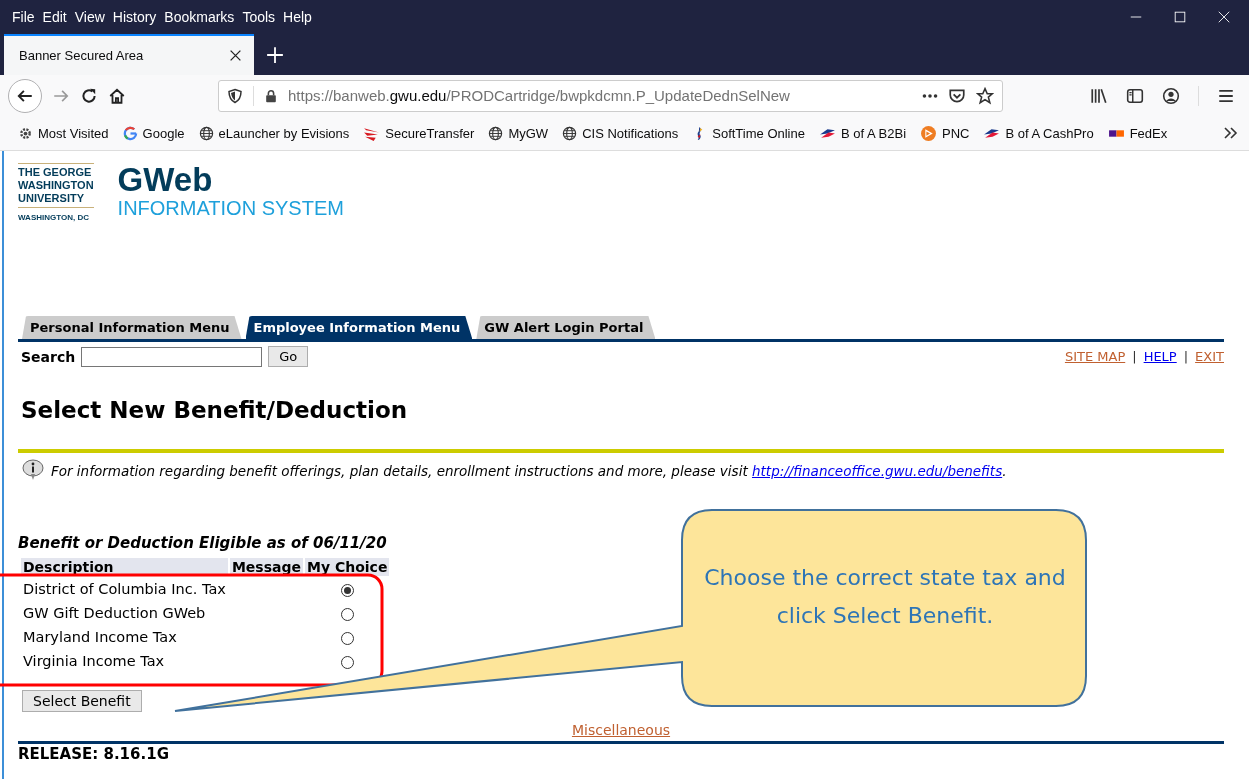 This screenshot has width=1249, height=779. Describe the element at coordinates (862, 133) in the screenshot. I see `bookmark-item: B of A B2Bi` at that location.